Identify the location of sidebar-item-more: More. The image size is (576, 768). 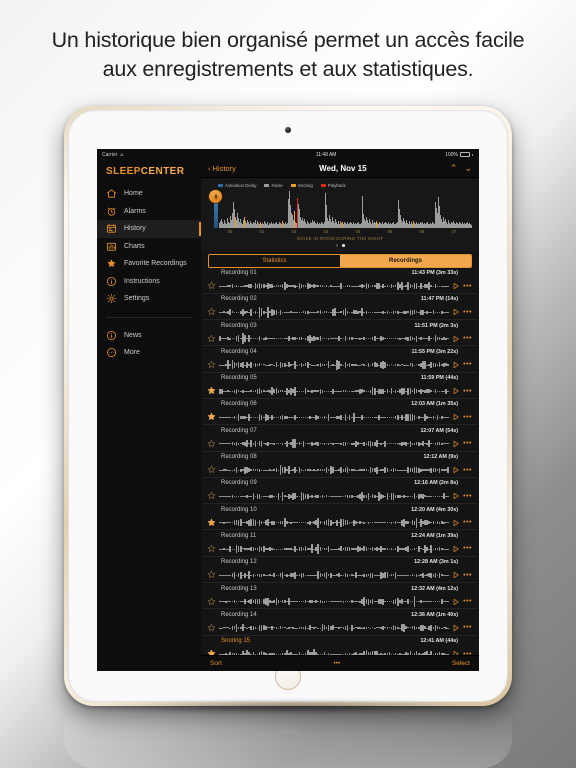
(149, 353).